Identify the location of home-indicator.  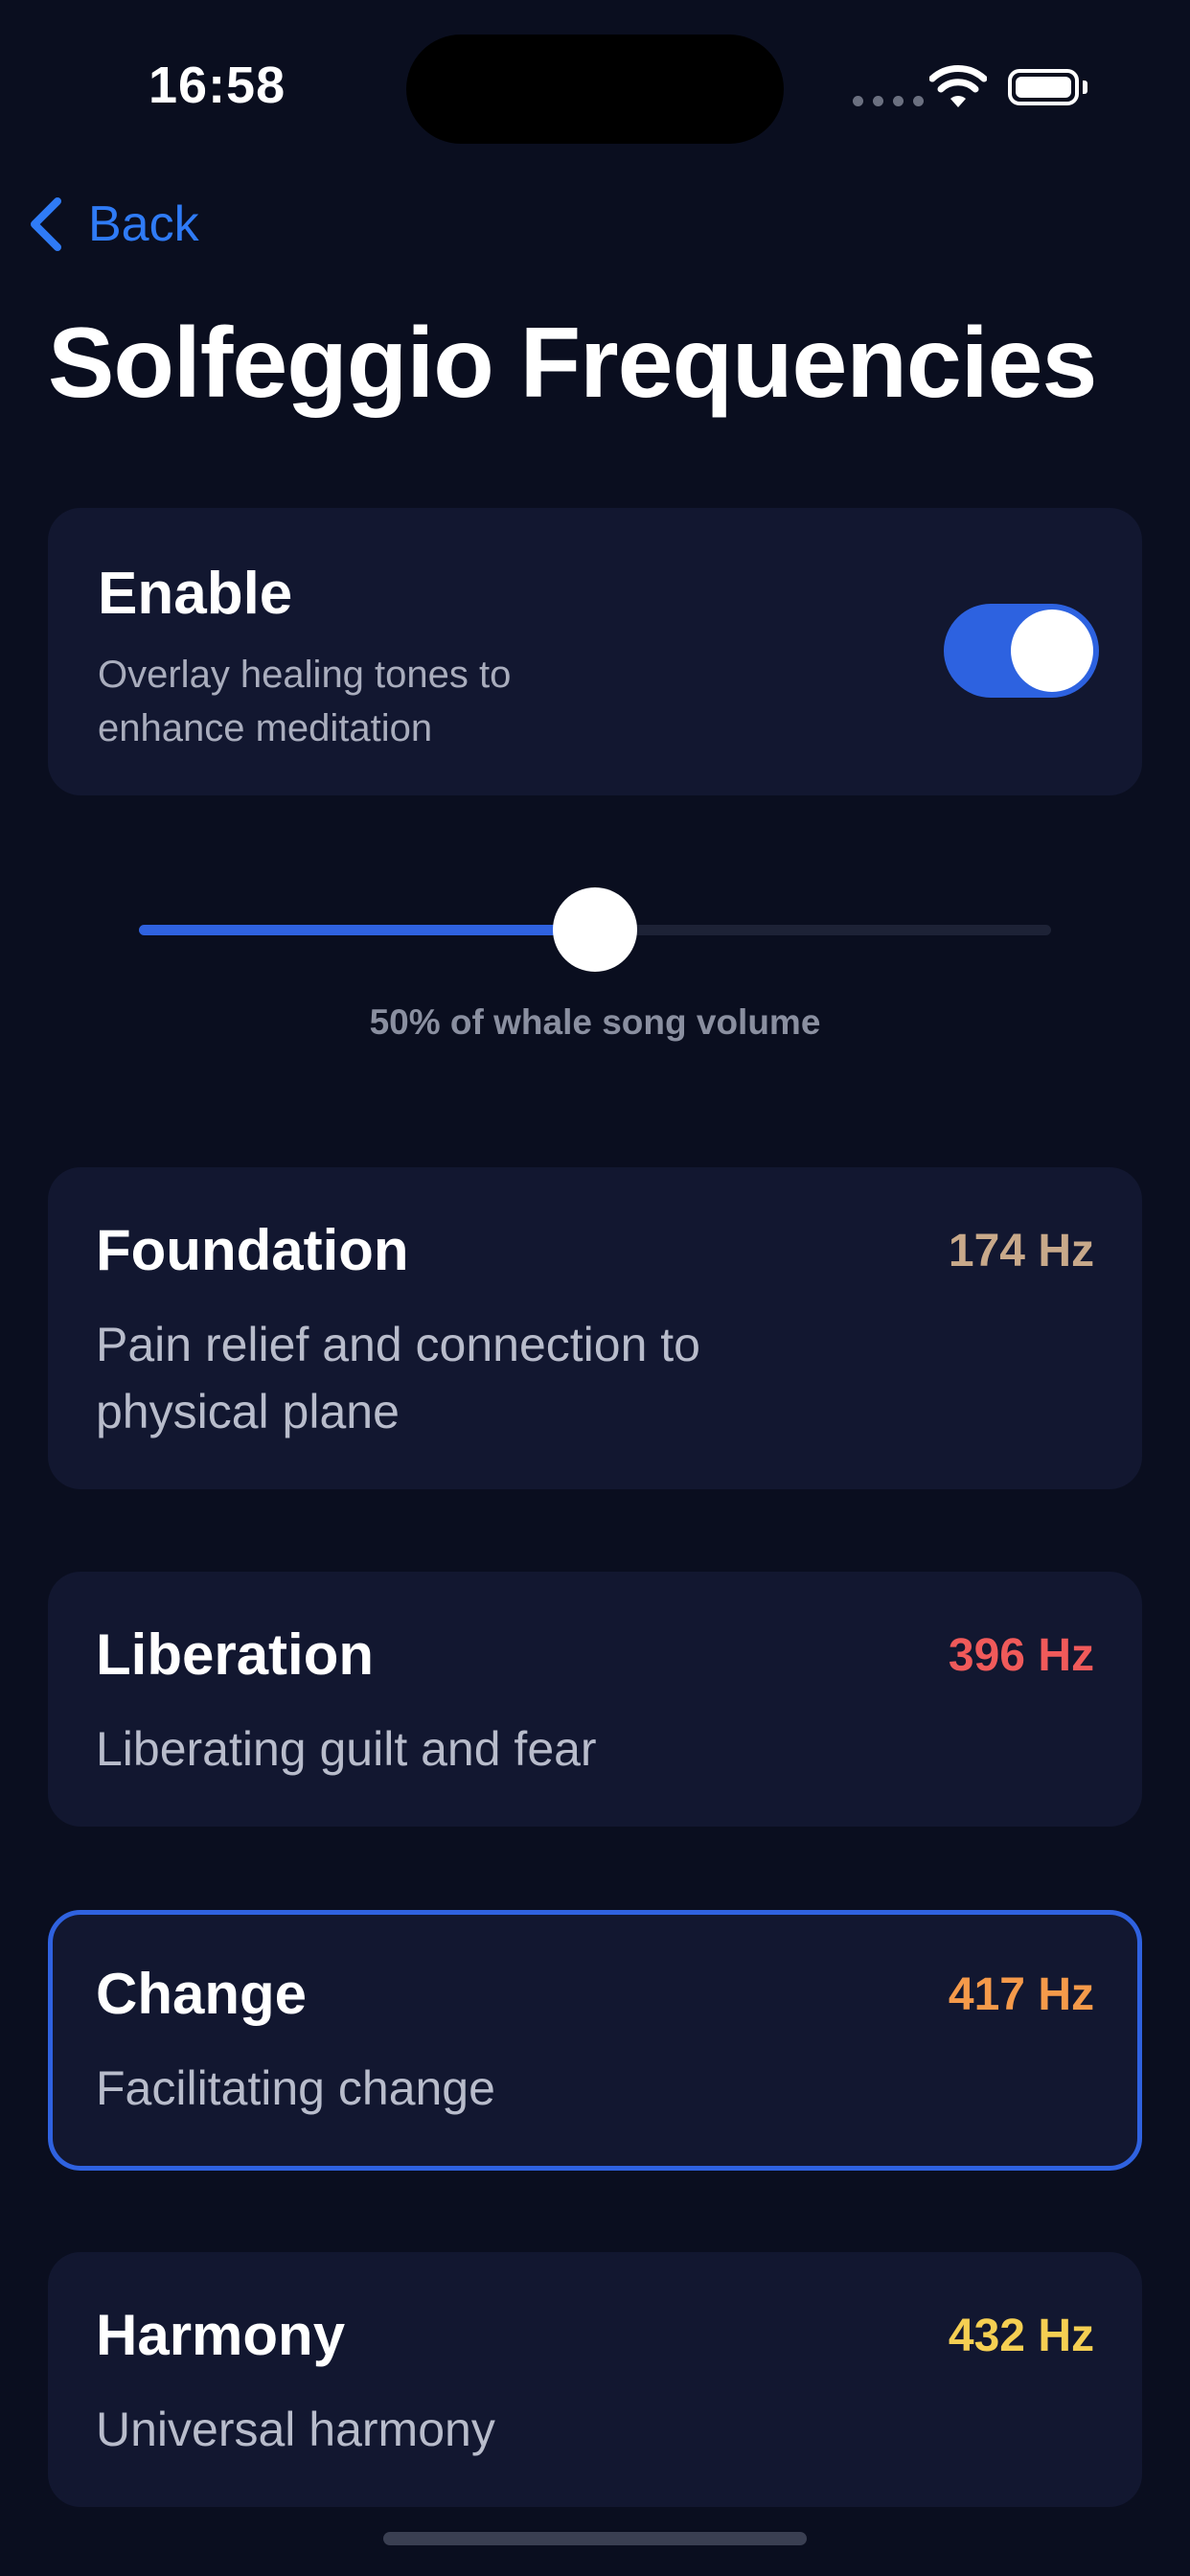
(595, 2538).